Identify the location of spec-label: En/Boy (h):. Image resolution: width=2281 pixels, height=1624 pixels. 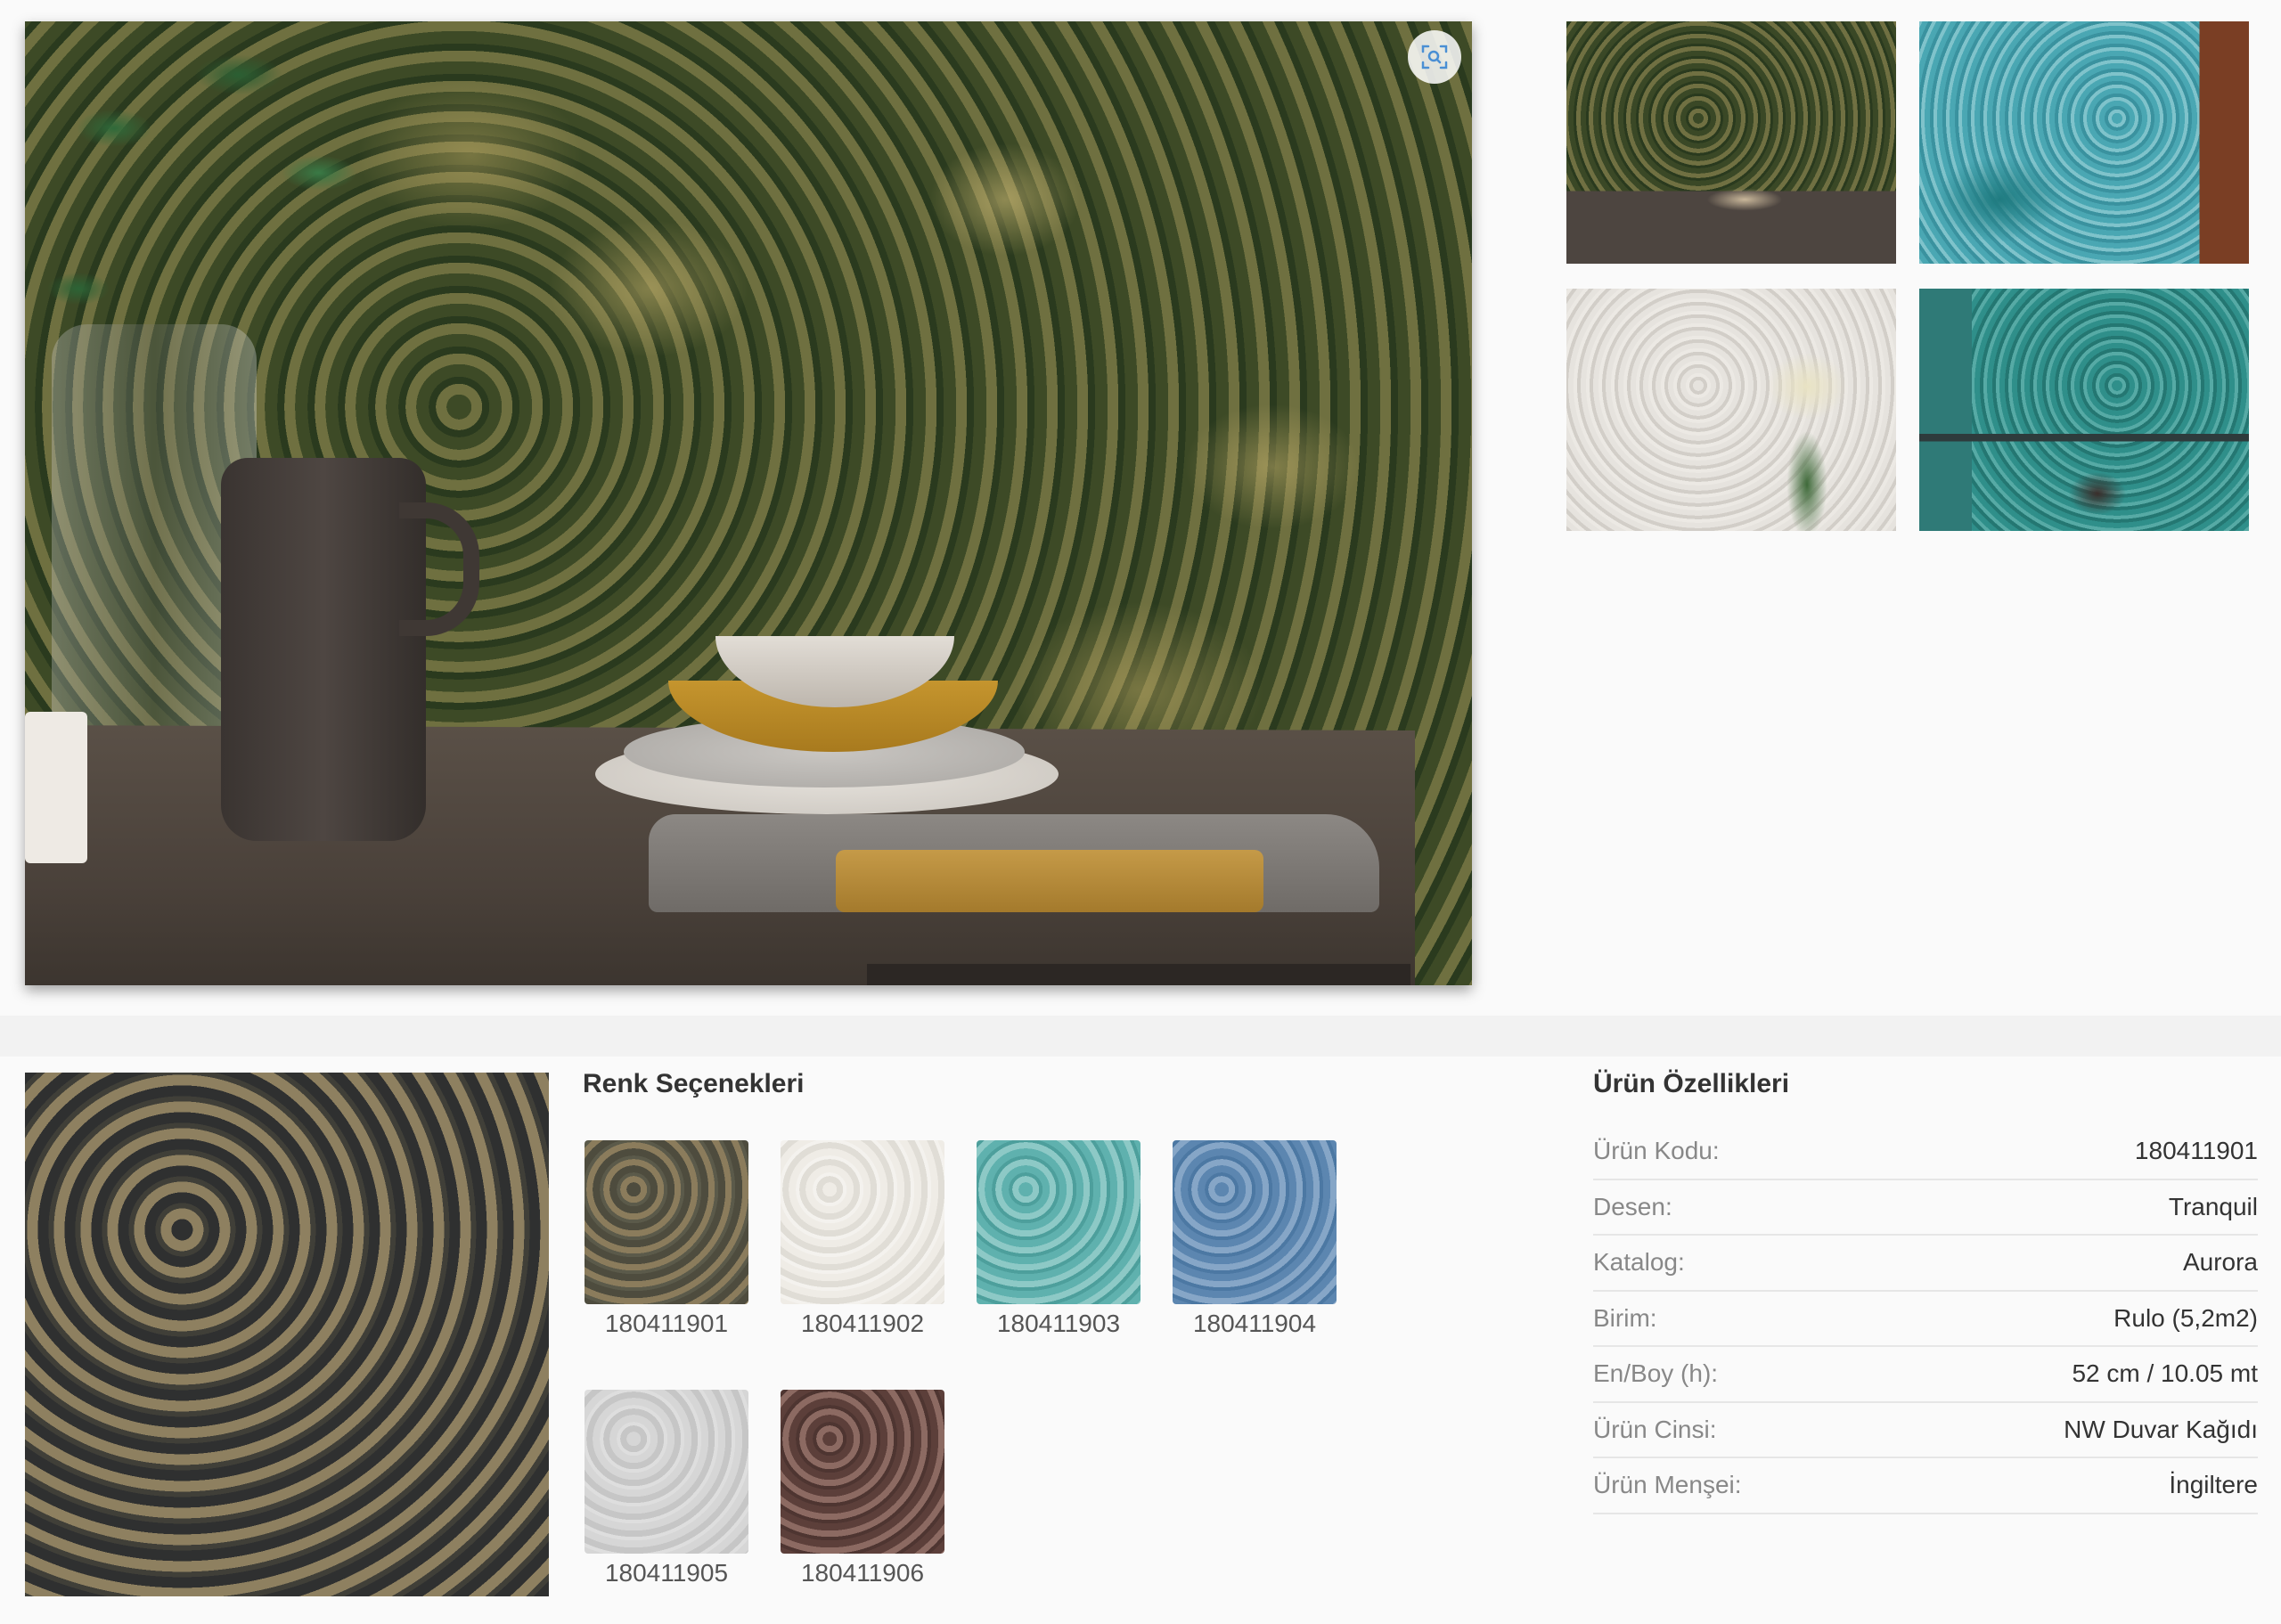
(1656, 1373).